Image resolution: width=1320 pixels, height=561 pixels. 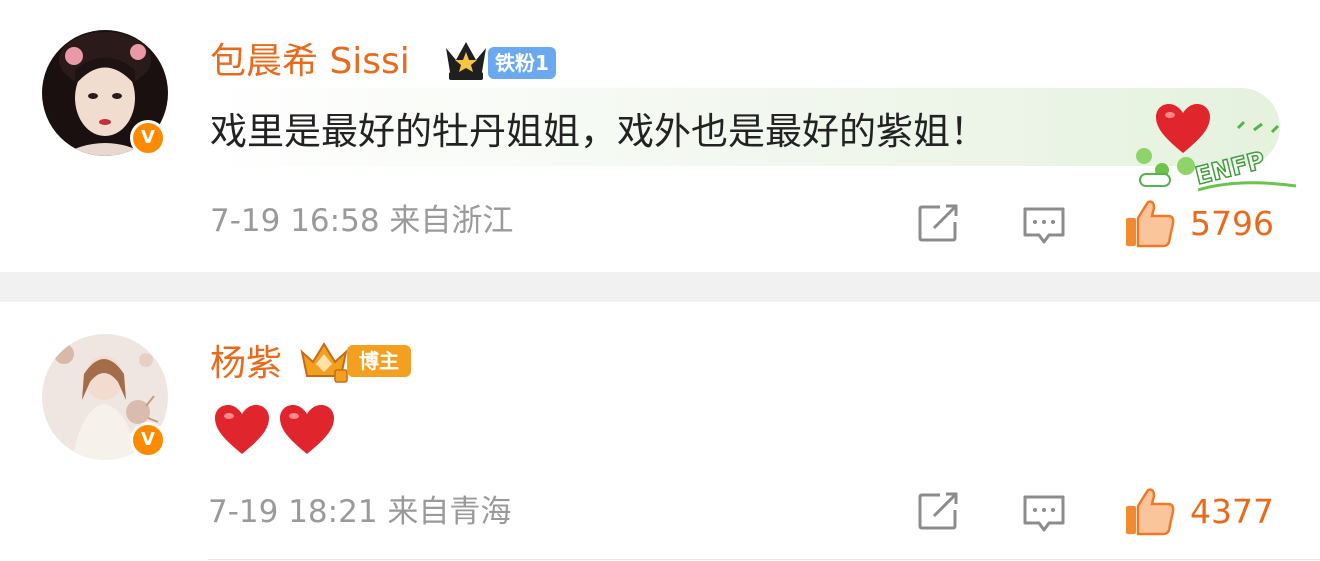 I want to click on comment-separator, so click(x=660, y=287).